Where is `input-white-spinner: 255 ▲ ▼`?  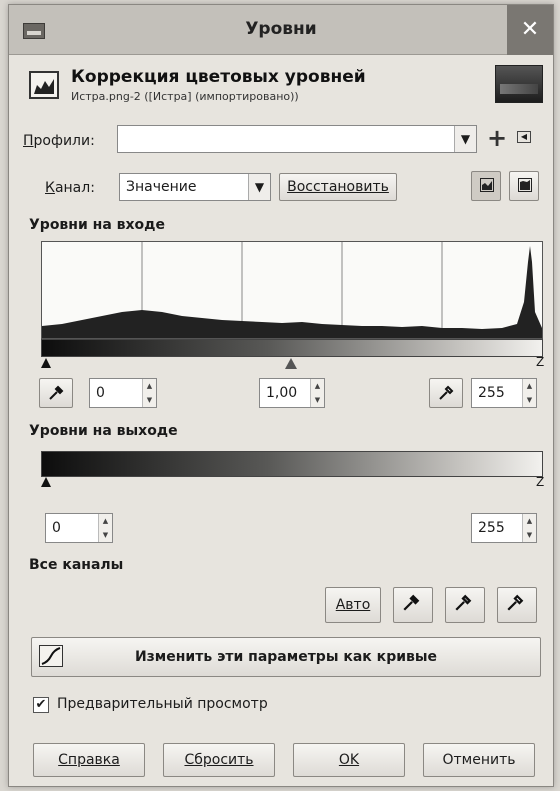
input-white-spinner: 255 ▲ ▼ is located at coordinates (504, 393).